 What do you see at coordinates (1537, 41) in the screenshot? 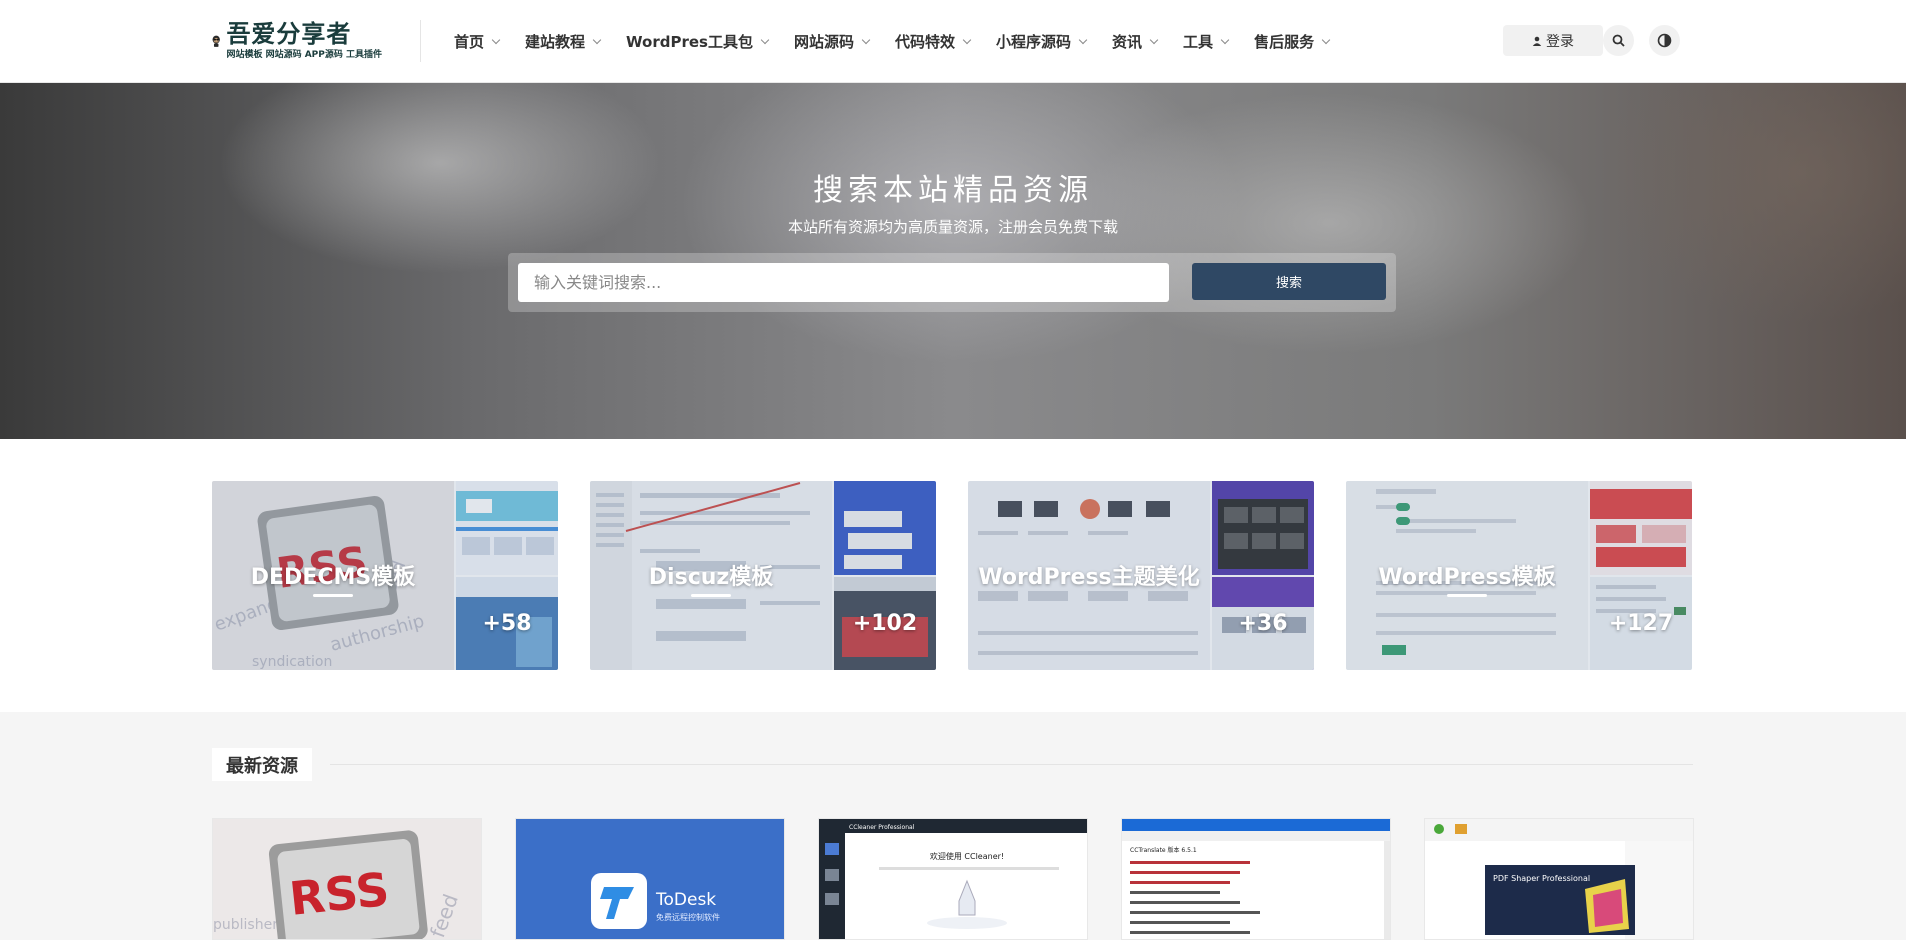
I see `user-icon` at bounding box center [1537, 41].